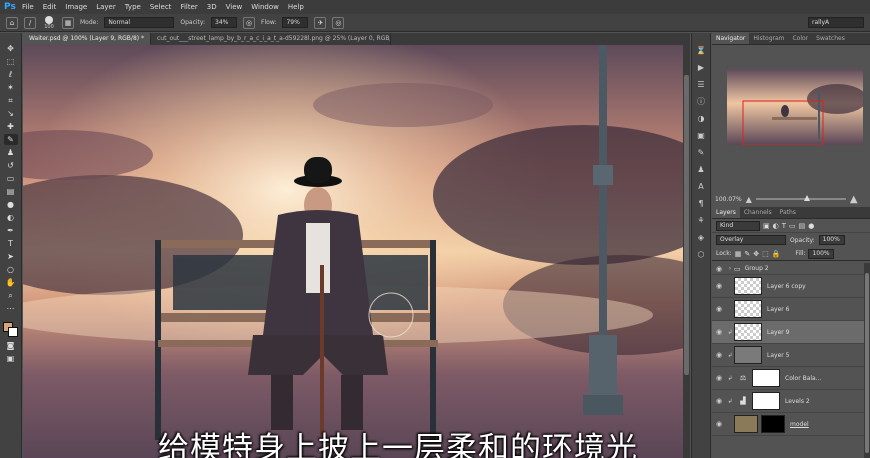 Image resolution: width=870 pixels, height=458 pixels. I want to click on styles-panel-icon: ◈, so click(701, 238).